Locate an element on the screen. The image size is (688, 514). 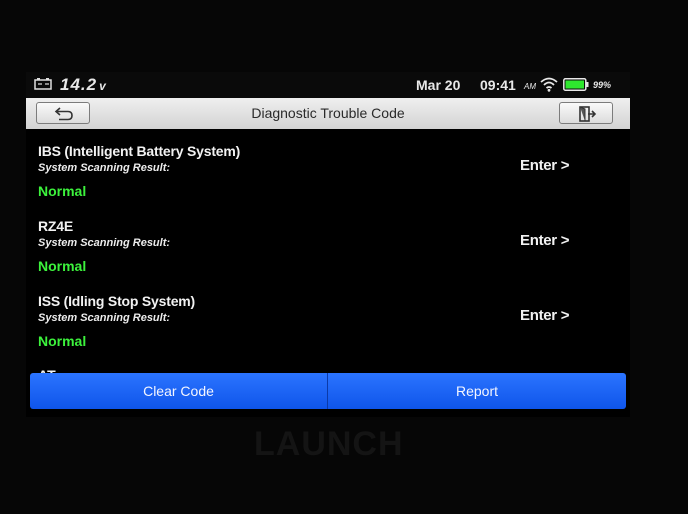
enter-button-ibs: Enter > is located at coordinates (544, 165).